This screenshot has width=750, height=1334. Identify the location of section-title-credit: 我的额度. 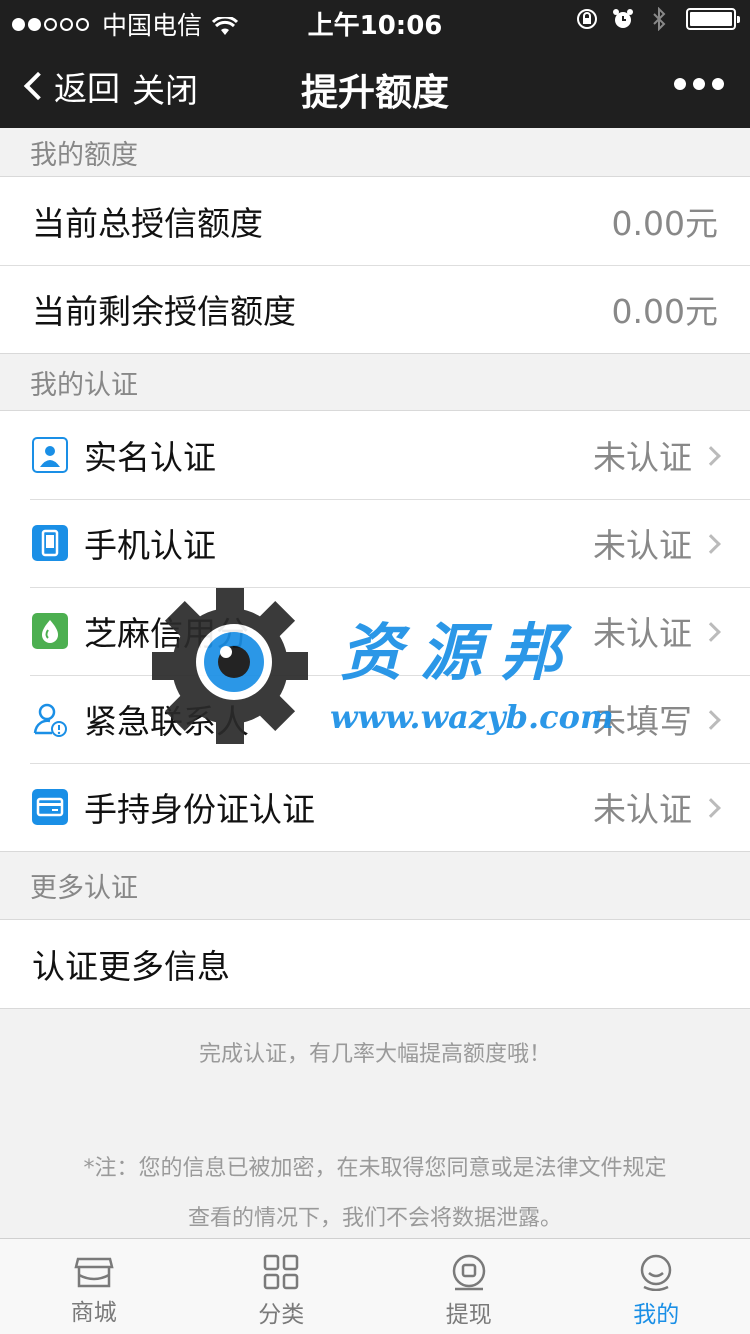
(84, 155).